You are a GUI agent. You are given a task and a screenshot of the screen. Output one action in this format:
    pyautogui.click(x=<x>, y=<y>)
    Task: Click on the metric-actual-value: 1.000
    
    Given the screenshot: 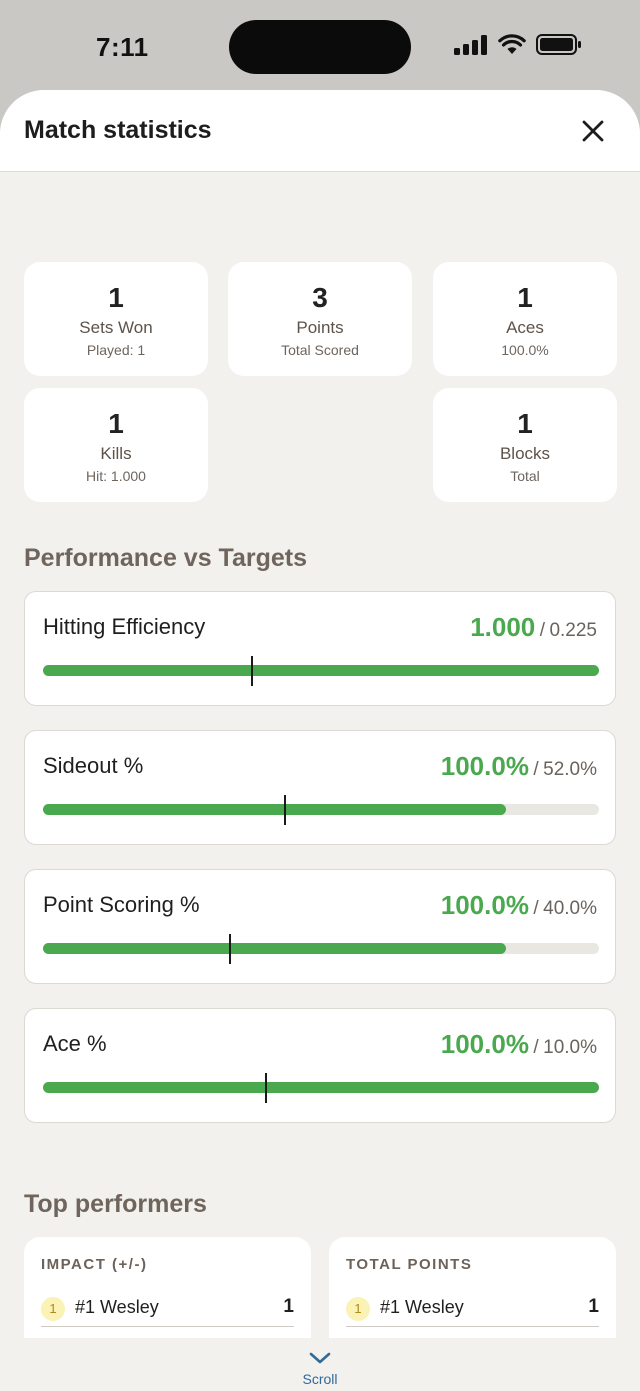 What is the action you would take?
    pyautogui.click(x=503, y=627)
    